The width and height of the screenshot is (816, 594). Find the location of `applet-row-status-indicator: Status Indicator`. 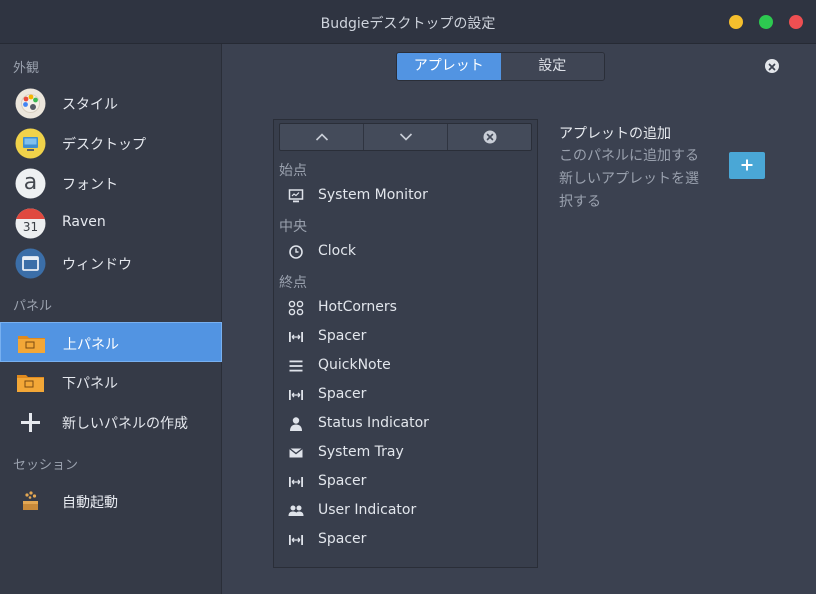

applet-row-status-indicator: Status Indicator is located at coordinates (405, 423).